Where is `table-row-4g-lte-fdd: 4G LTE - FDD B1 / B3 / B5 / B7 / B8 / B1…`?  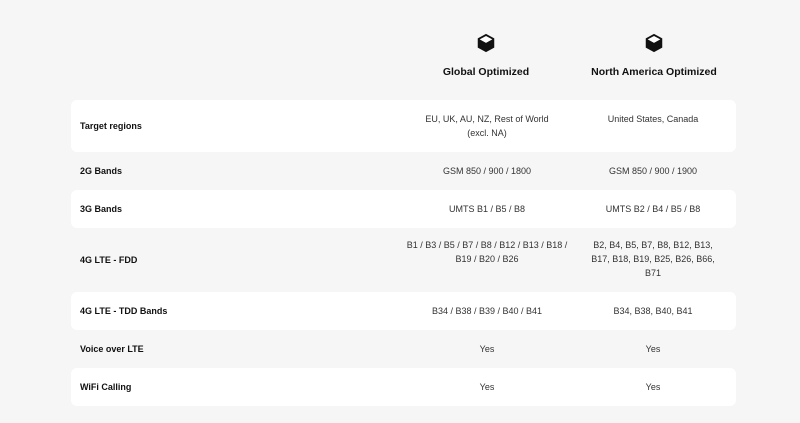
table-row-4g-lte-fdd: 4G LTE - FDD B1 / B3 / B5 / B7 / B8 / B1… is located at coordinates (403, 260).